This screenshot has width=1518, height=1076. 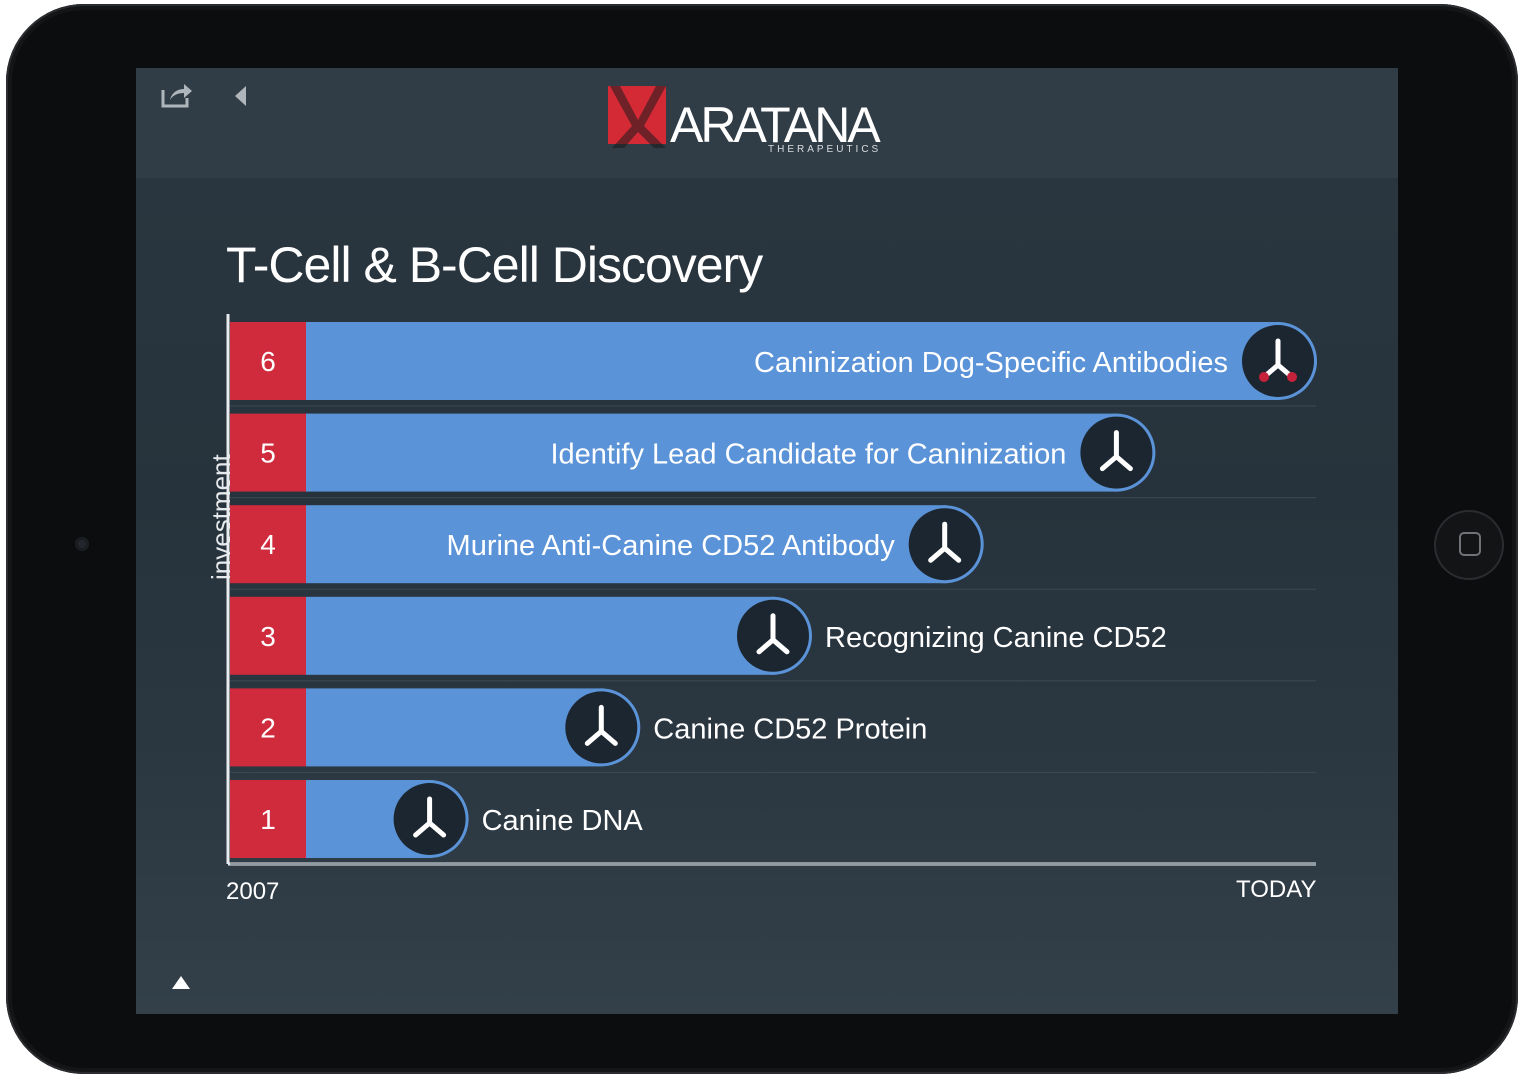 What do you see at coordinates (268, 819) in the screenshot?
I see `step-number-1: 1` at bounding box center [268, 819].